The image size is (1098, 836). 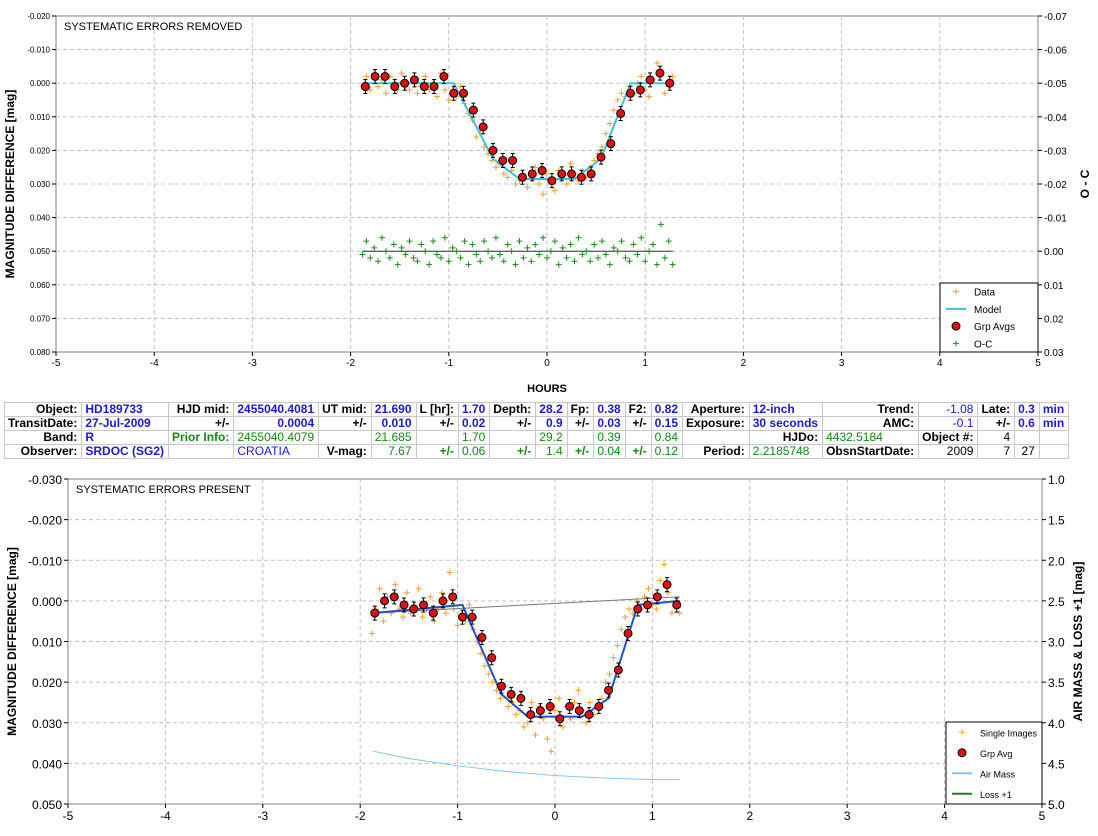 What do you see at coordinates (12, 641) in the screenshot?
I see `y-axis-label: MAGNITUDE DIFFERENCE [mag]` at bounding box center [12, 641].